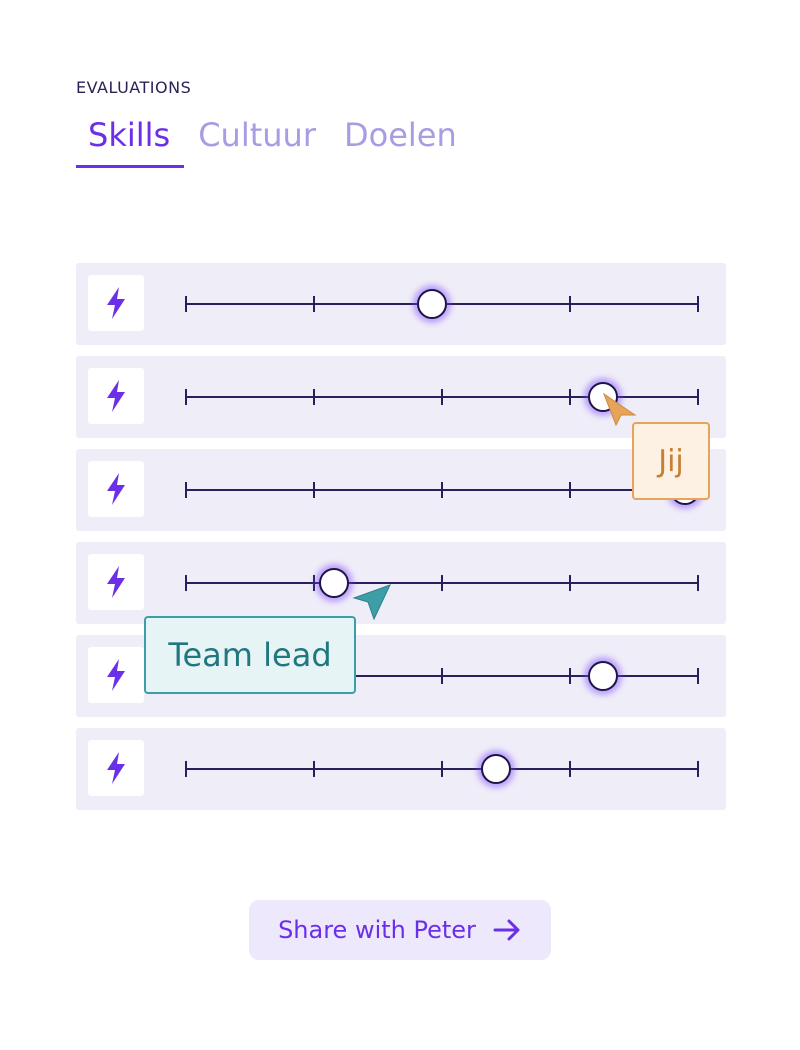 Image resolution: width=800 pixels, height=1050 pixels. I want to click on tab-skills: Skills, so click(130, 140).